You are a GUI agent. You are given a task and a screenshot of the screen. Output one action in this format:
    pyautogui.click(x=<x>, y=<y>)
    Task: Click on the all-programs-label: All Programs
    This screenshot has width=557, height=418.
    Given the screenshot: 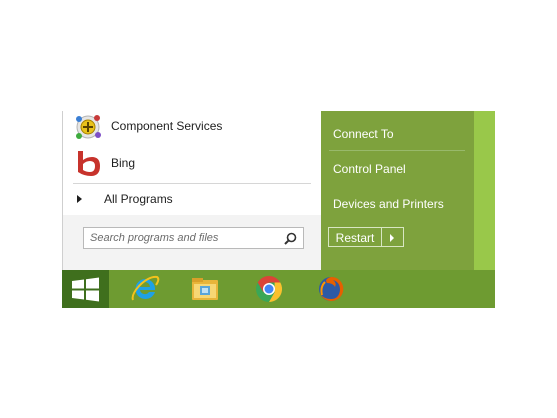 What is the action you would take?
    pyautogui.click(x=138, y=199)
    